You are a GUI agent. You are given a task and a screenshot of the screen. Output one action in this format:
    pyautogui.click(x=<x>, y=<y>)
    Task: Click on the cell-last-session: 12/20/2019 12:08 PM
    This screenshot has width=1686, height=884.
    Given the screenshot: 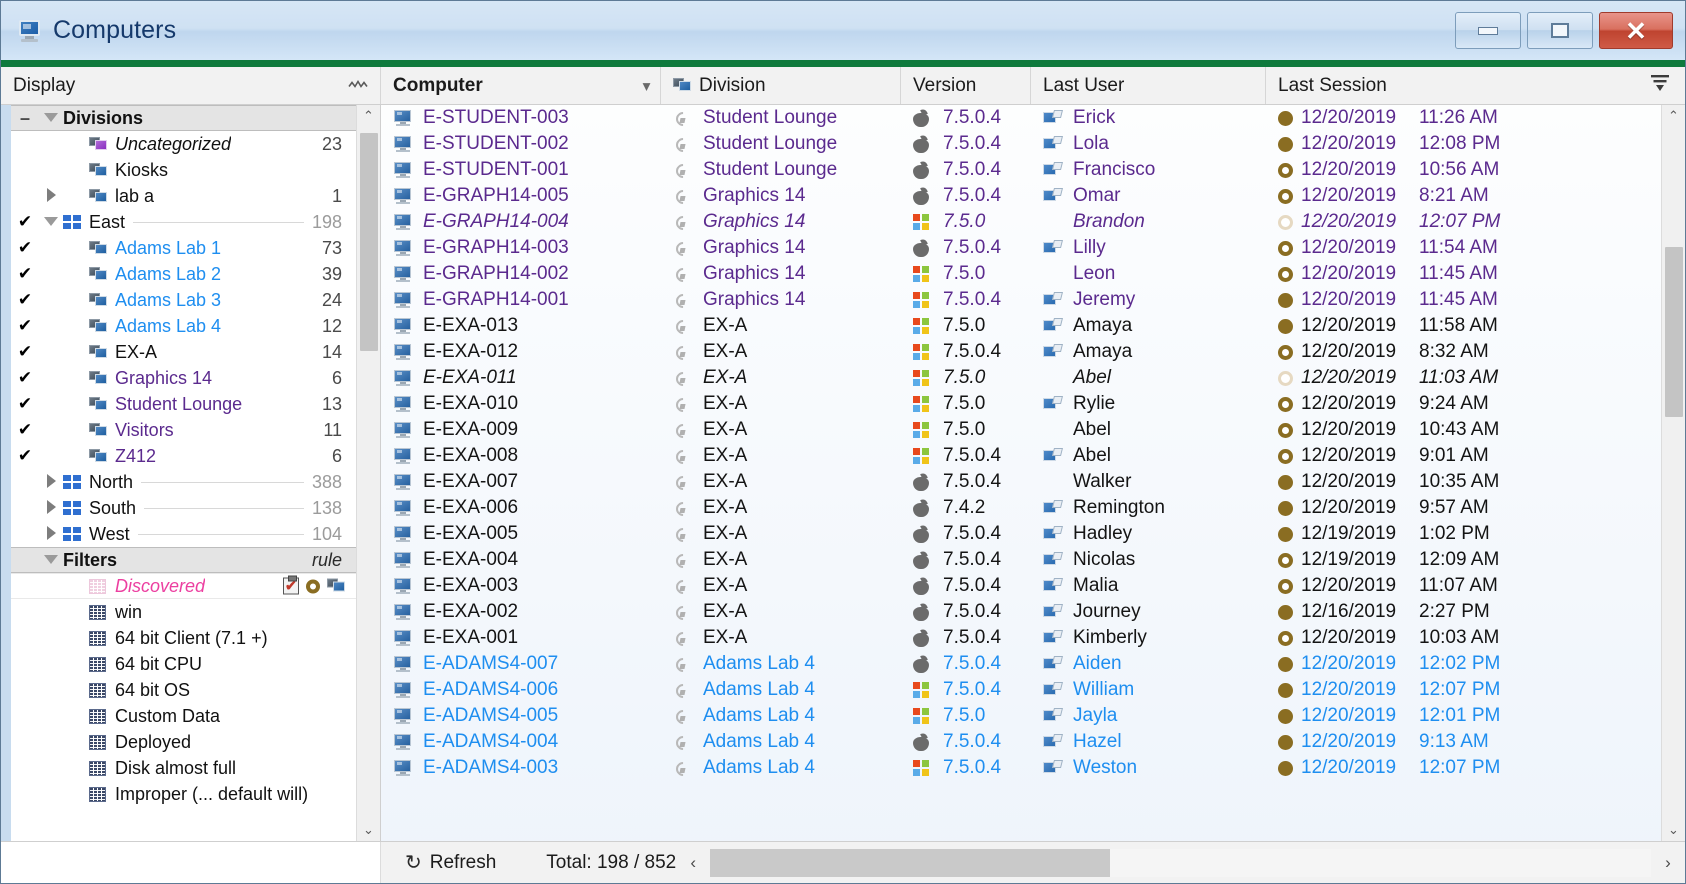 What is the action you would take?
    pyautogui.click(x=1463, y=144)
    